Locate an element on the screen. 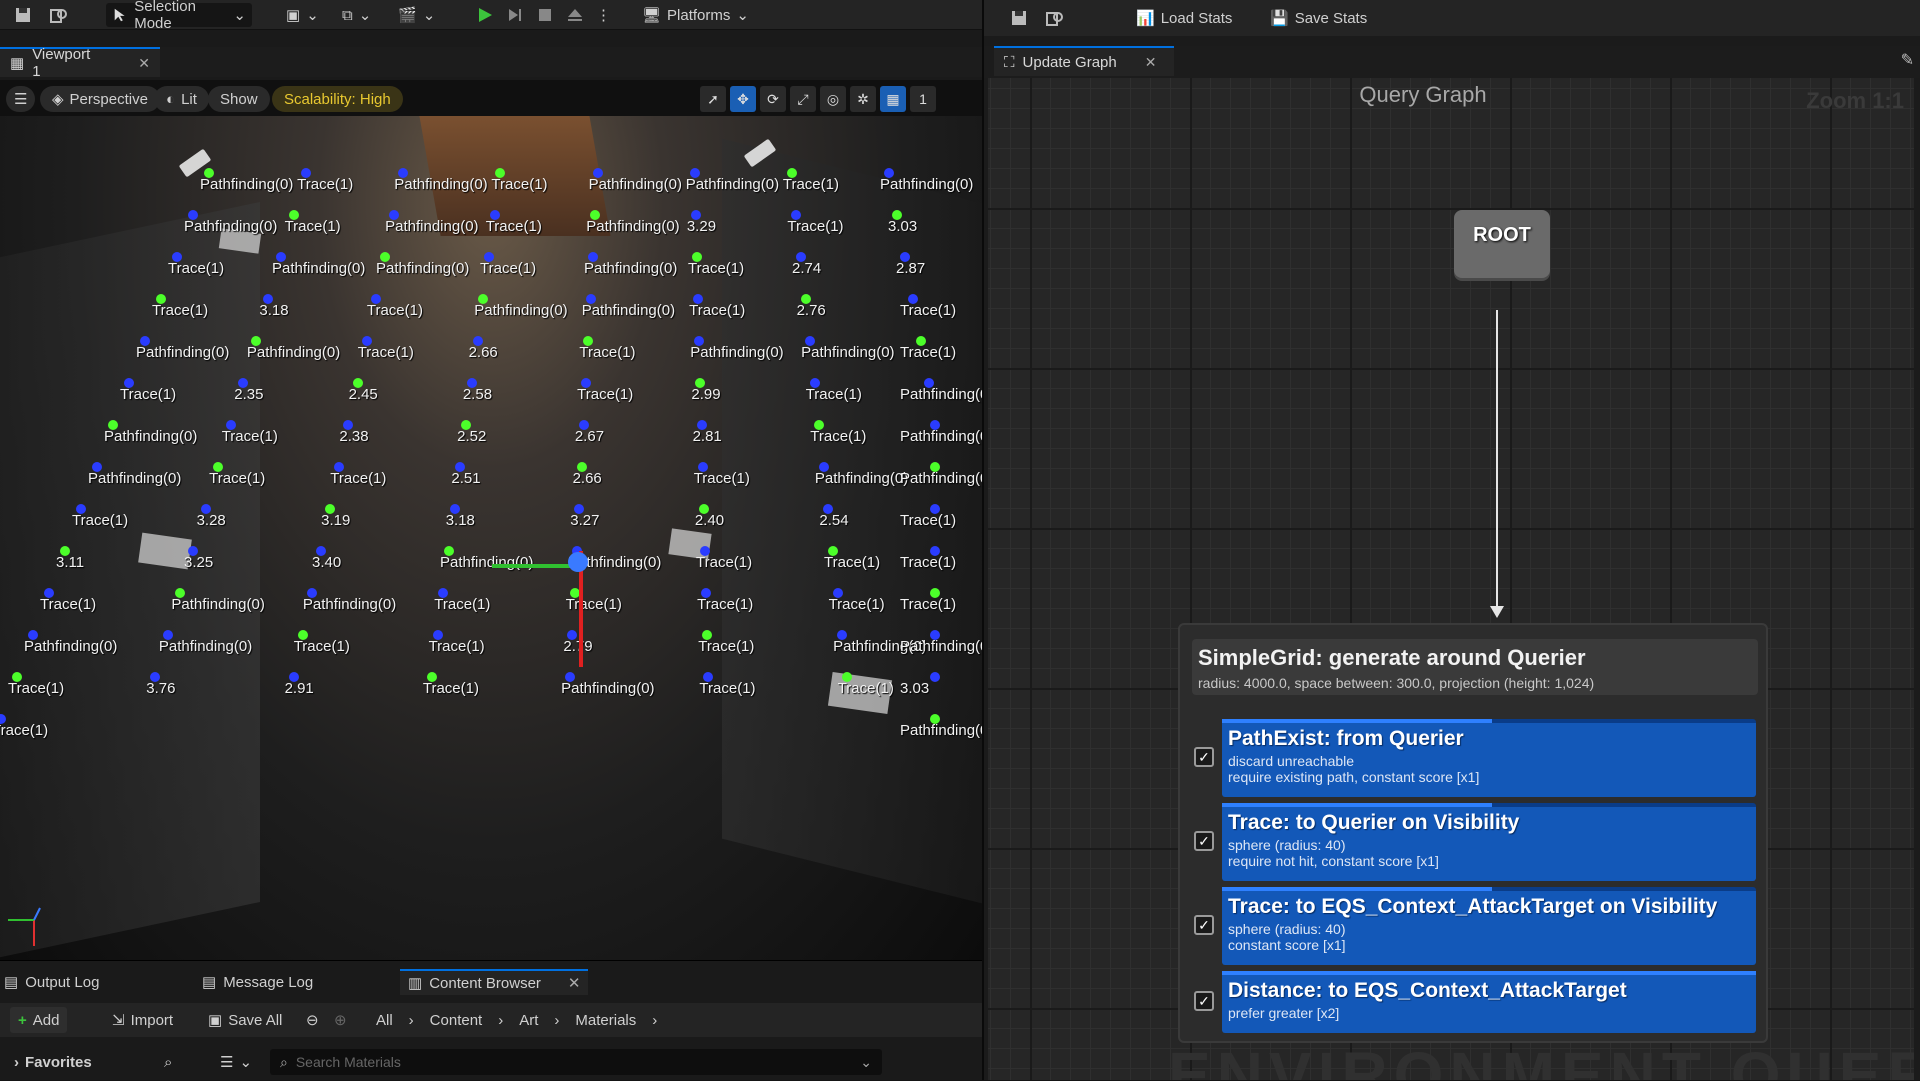 The width and height of the screenshot is (1920, 1081). stop-button is located at coordinates (545, 15).